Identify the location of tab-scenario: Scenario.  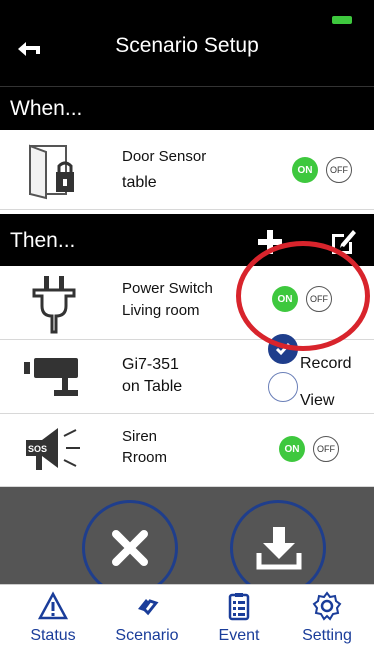
(147, 618).